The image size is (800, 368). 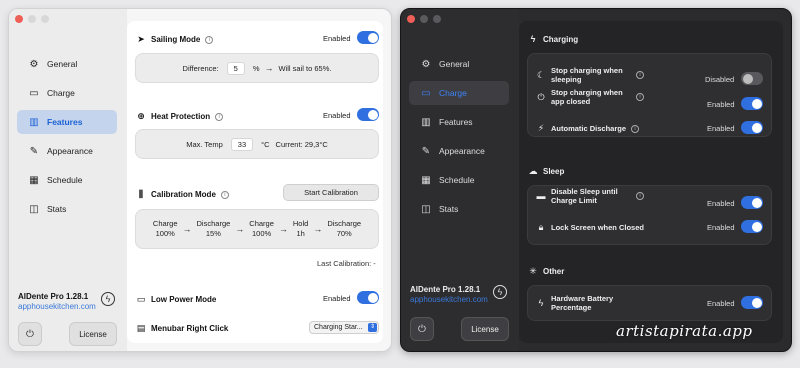 What do you see at coordinates (426, 180) in the screenshot?
I see `calendar-icon: ▦` at bounding box center [426, 180].